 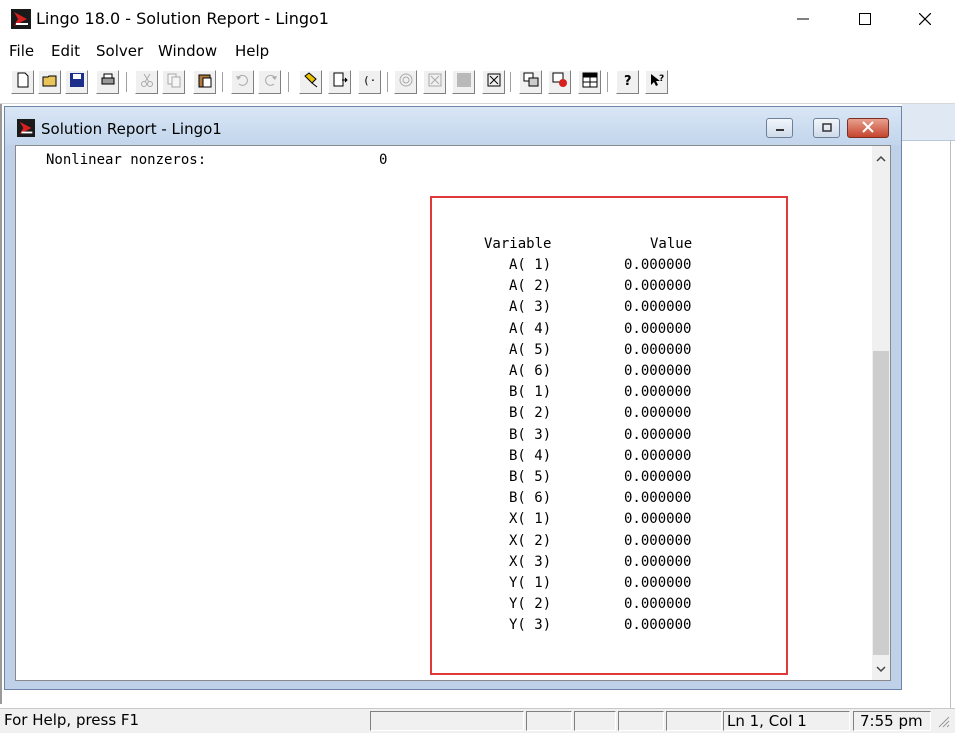 I want to click on variable-name: X( 2), so click(x=530, y=540).